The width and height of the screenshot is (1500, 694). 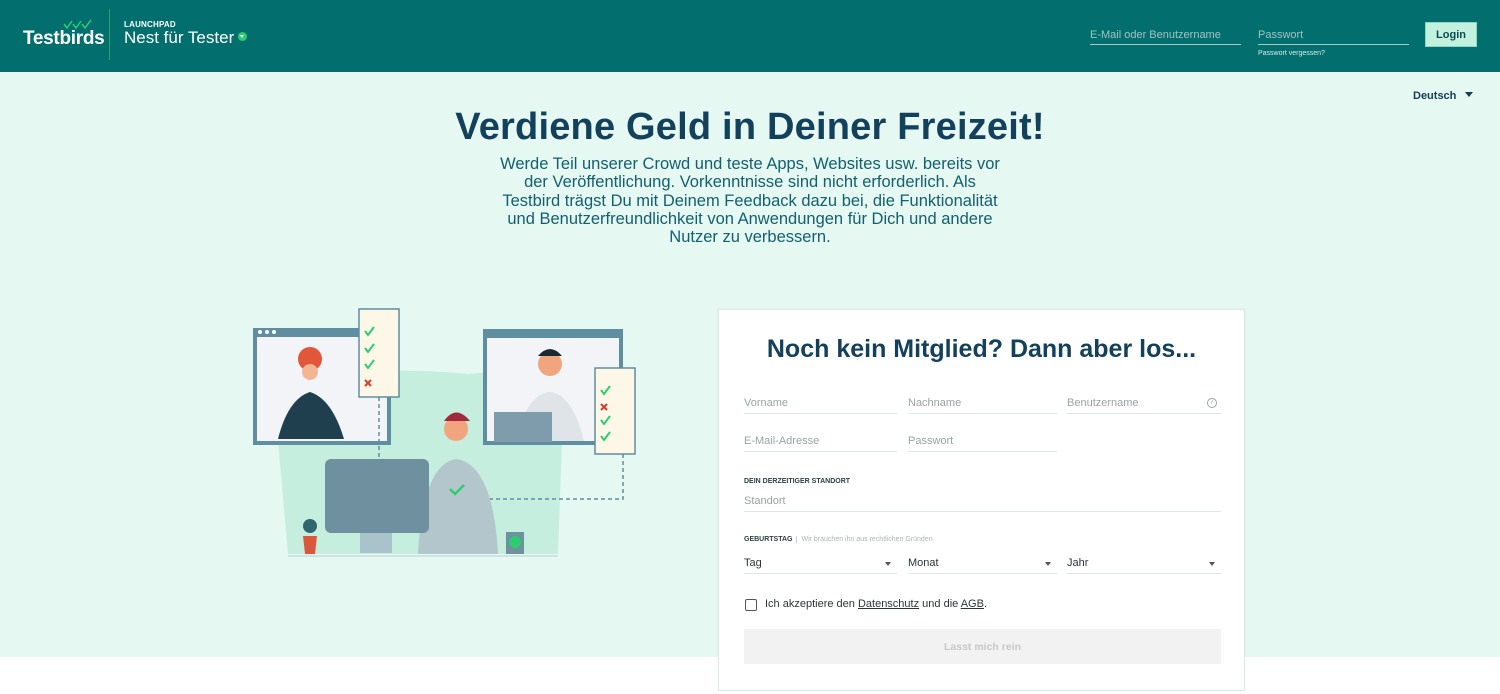 What do you see at coordinates (940, 604) in the screenshot?
I see `accept-middle: und die` at bounding box center [940, 604].